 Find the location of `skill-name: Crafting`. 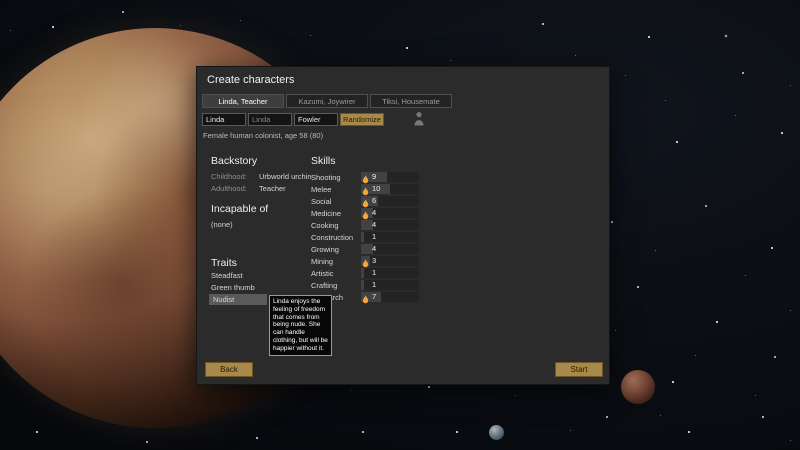

skill-name: Crafting is located at coordinates (324, 285).